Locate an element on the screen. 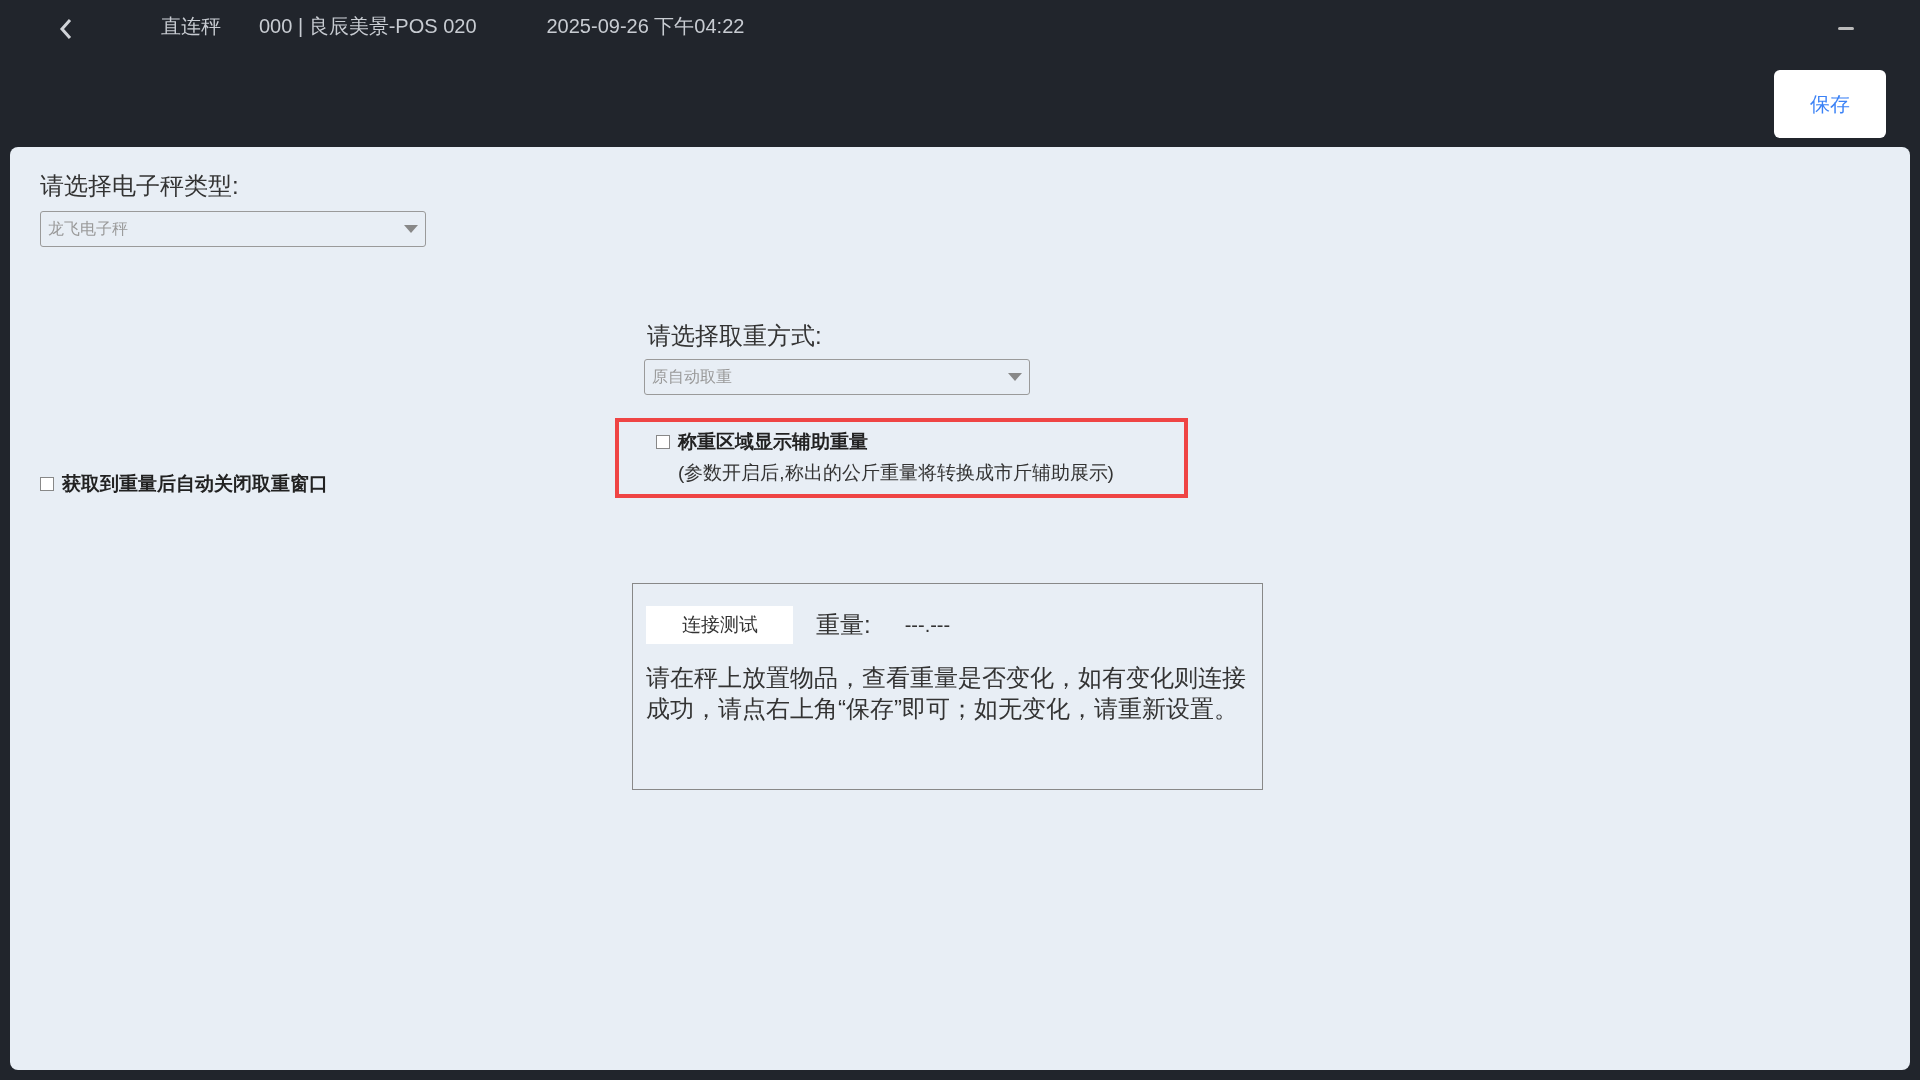 The height and width of the screenshot is (1080, 1920). checkbox-label: 获取到重量后自动关闭取重窗口 is located at coordinates (195, 483).